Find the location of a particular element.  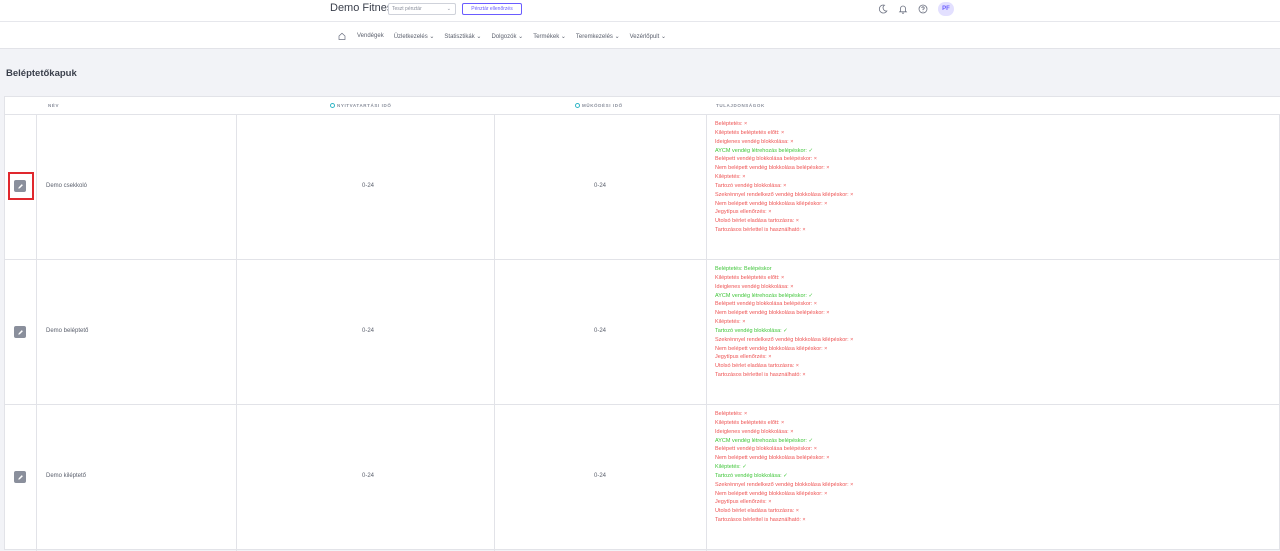

header-opening: NYITVATARTÁSI IDŐ is located at coordinates (360, 105).